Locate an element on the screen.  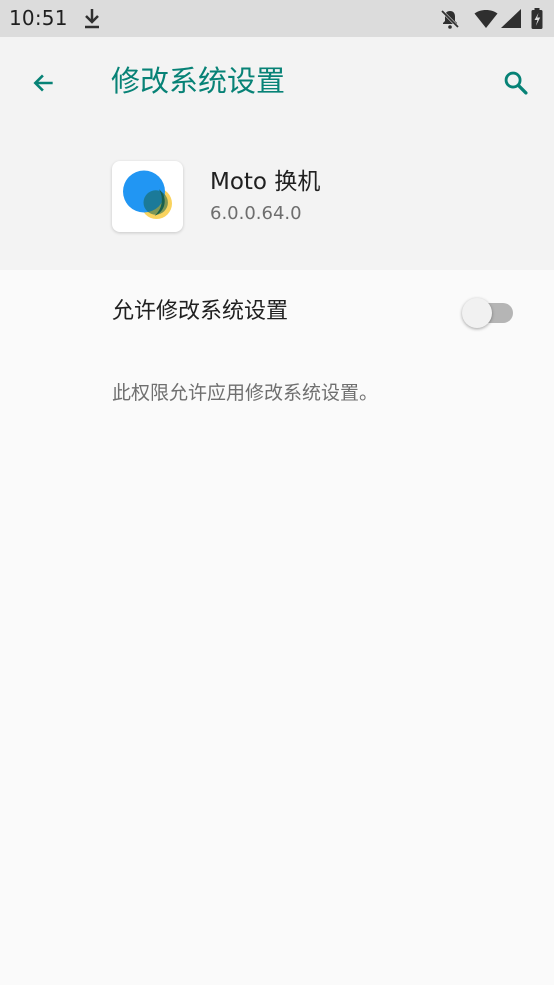
allow-modify-system-settings-toggle is located at coordinates (488, 313).